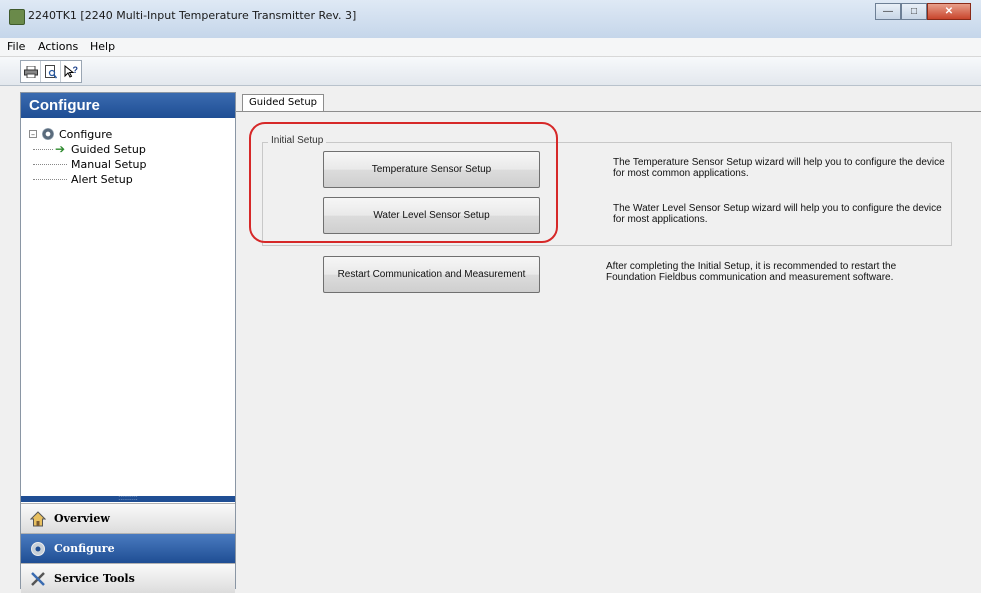 This screenshot has width=981, height=593. What do you see at coordinates (16, 46) in the screenshot?
I see `menu-file: File` at bounding box center [16, 46].